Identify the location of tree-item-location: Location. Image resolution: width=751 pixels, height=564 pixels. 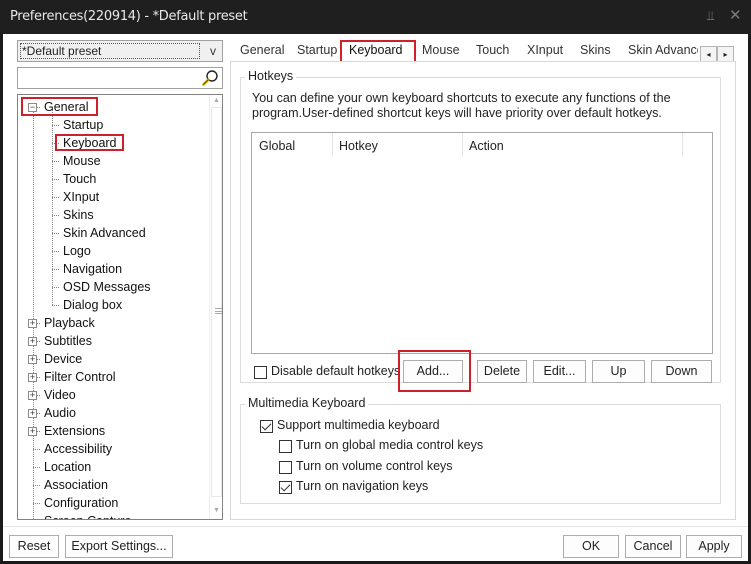
(113, 467).